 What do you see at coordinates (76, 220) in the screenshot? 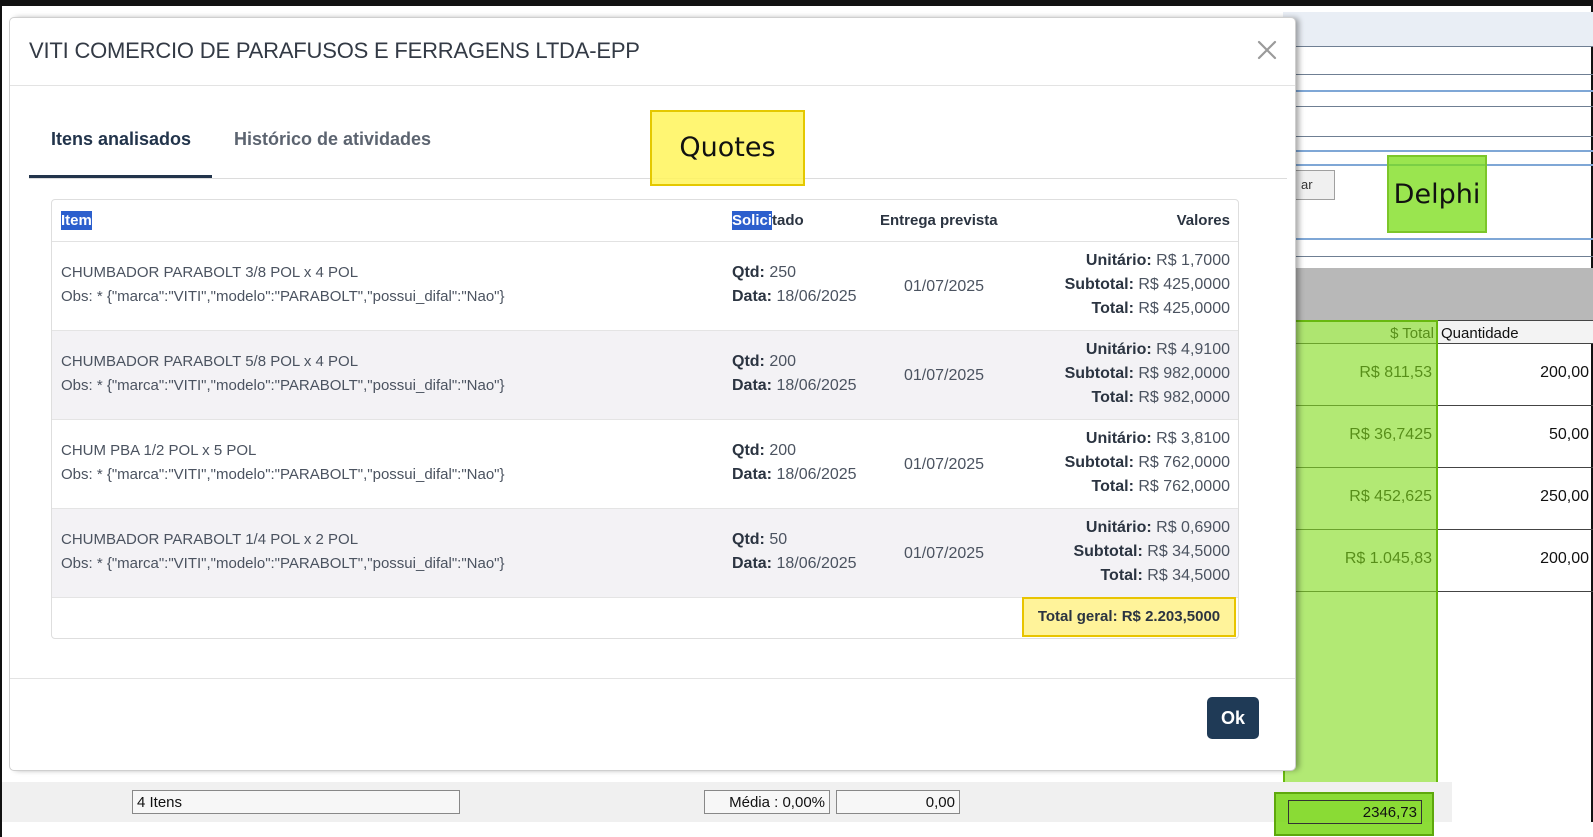
I see `selected-text: Item` at bounding box center [76, 220].